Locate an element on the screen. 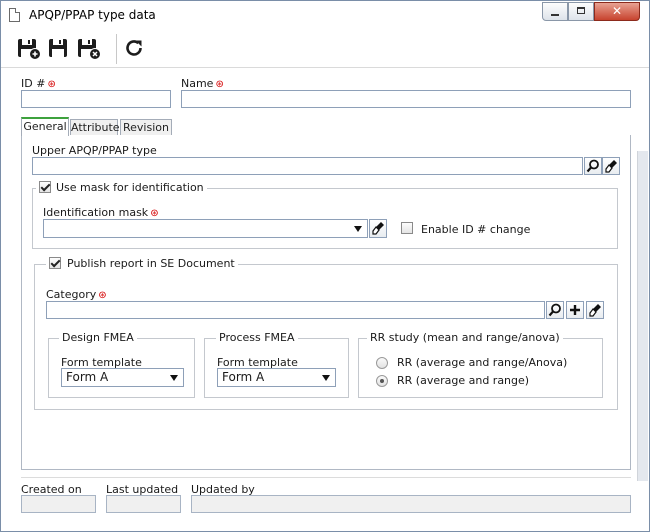  plus-icon is located at coordinates (575, 310).